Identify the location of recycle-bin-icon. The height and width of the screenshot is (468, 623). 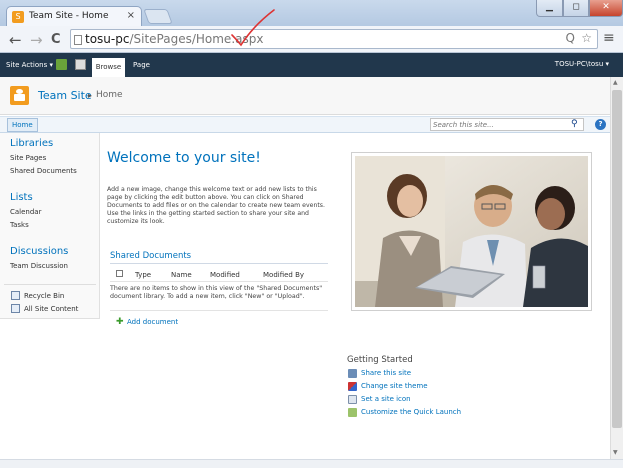
(15, 295).